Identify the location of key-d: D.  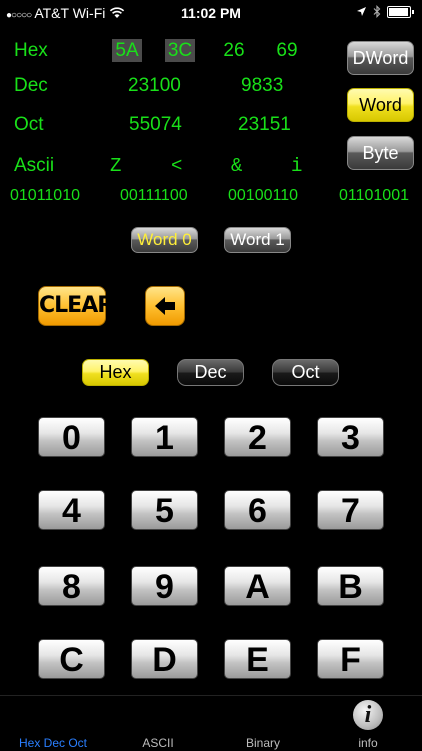
(164, 659).